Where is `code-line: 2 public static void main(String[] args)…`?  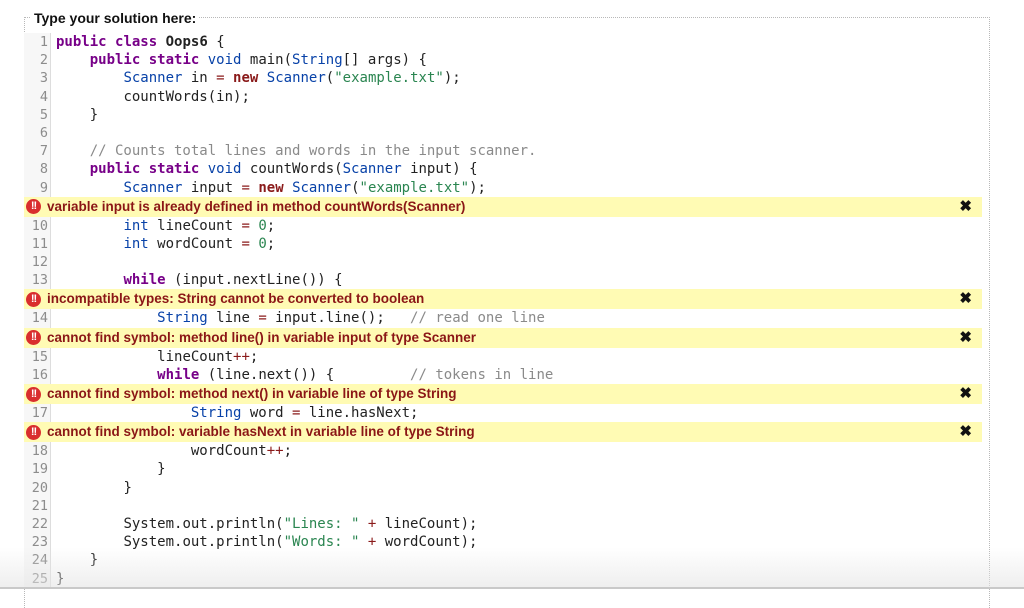
code-line: 2 public static void main(String[] args)… is located at coordinates (503, 60).